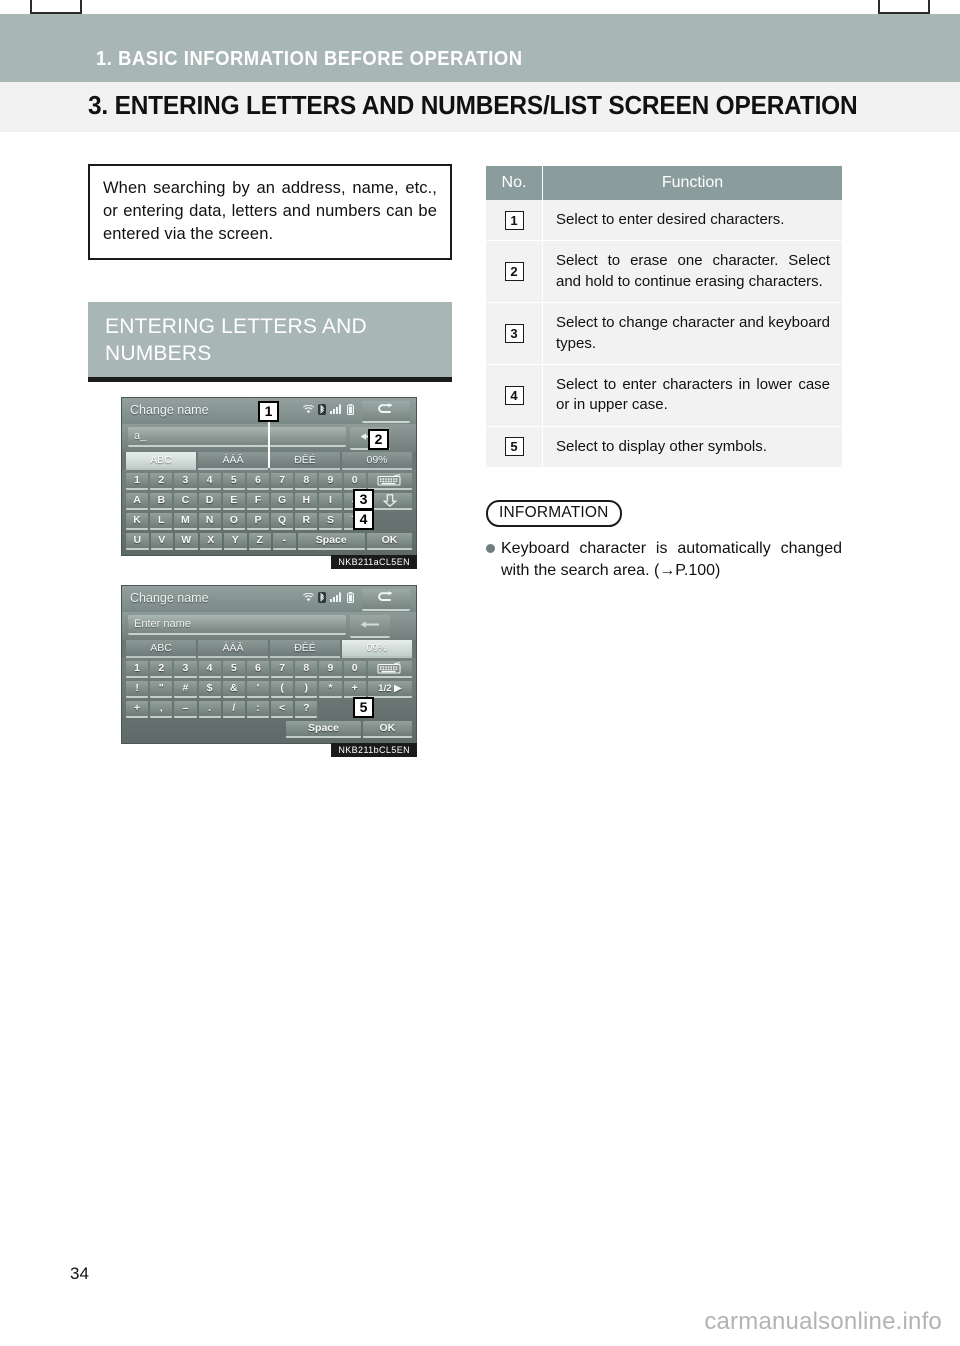 The width and height of the screenshot is (960, 1346). What do you see at coordinates (258, 689) in the screenshot?
I see `key-apostrophe: '` at bounding box center [258, 689].